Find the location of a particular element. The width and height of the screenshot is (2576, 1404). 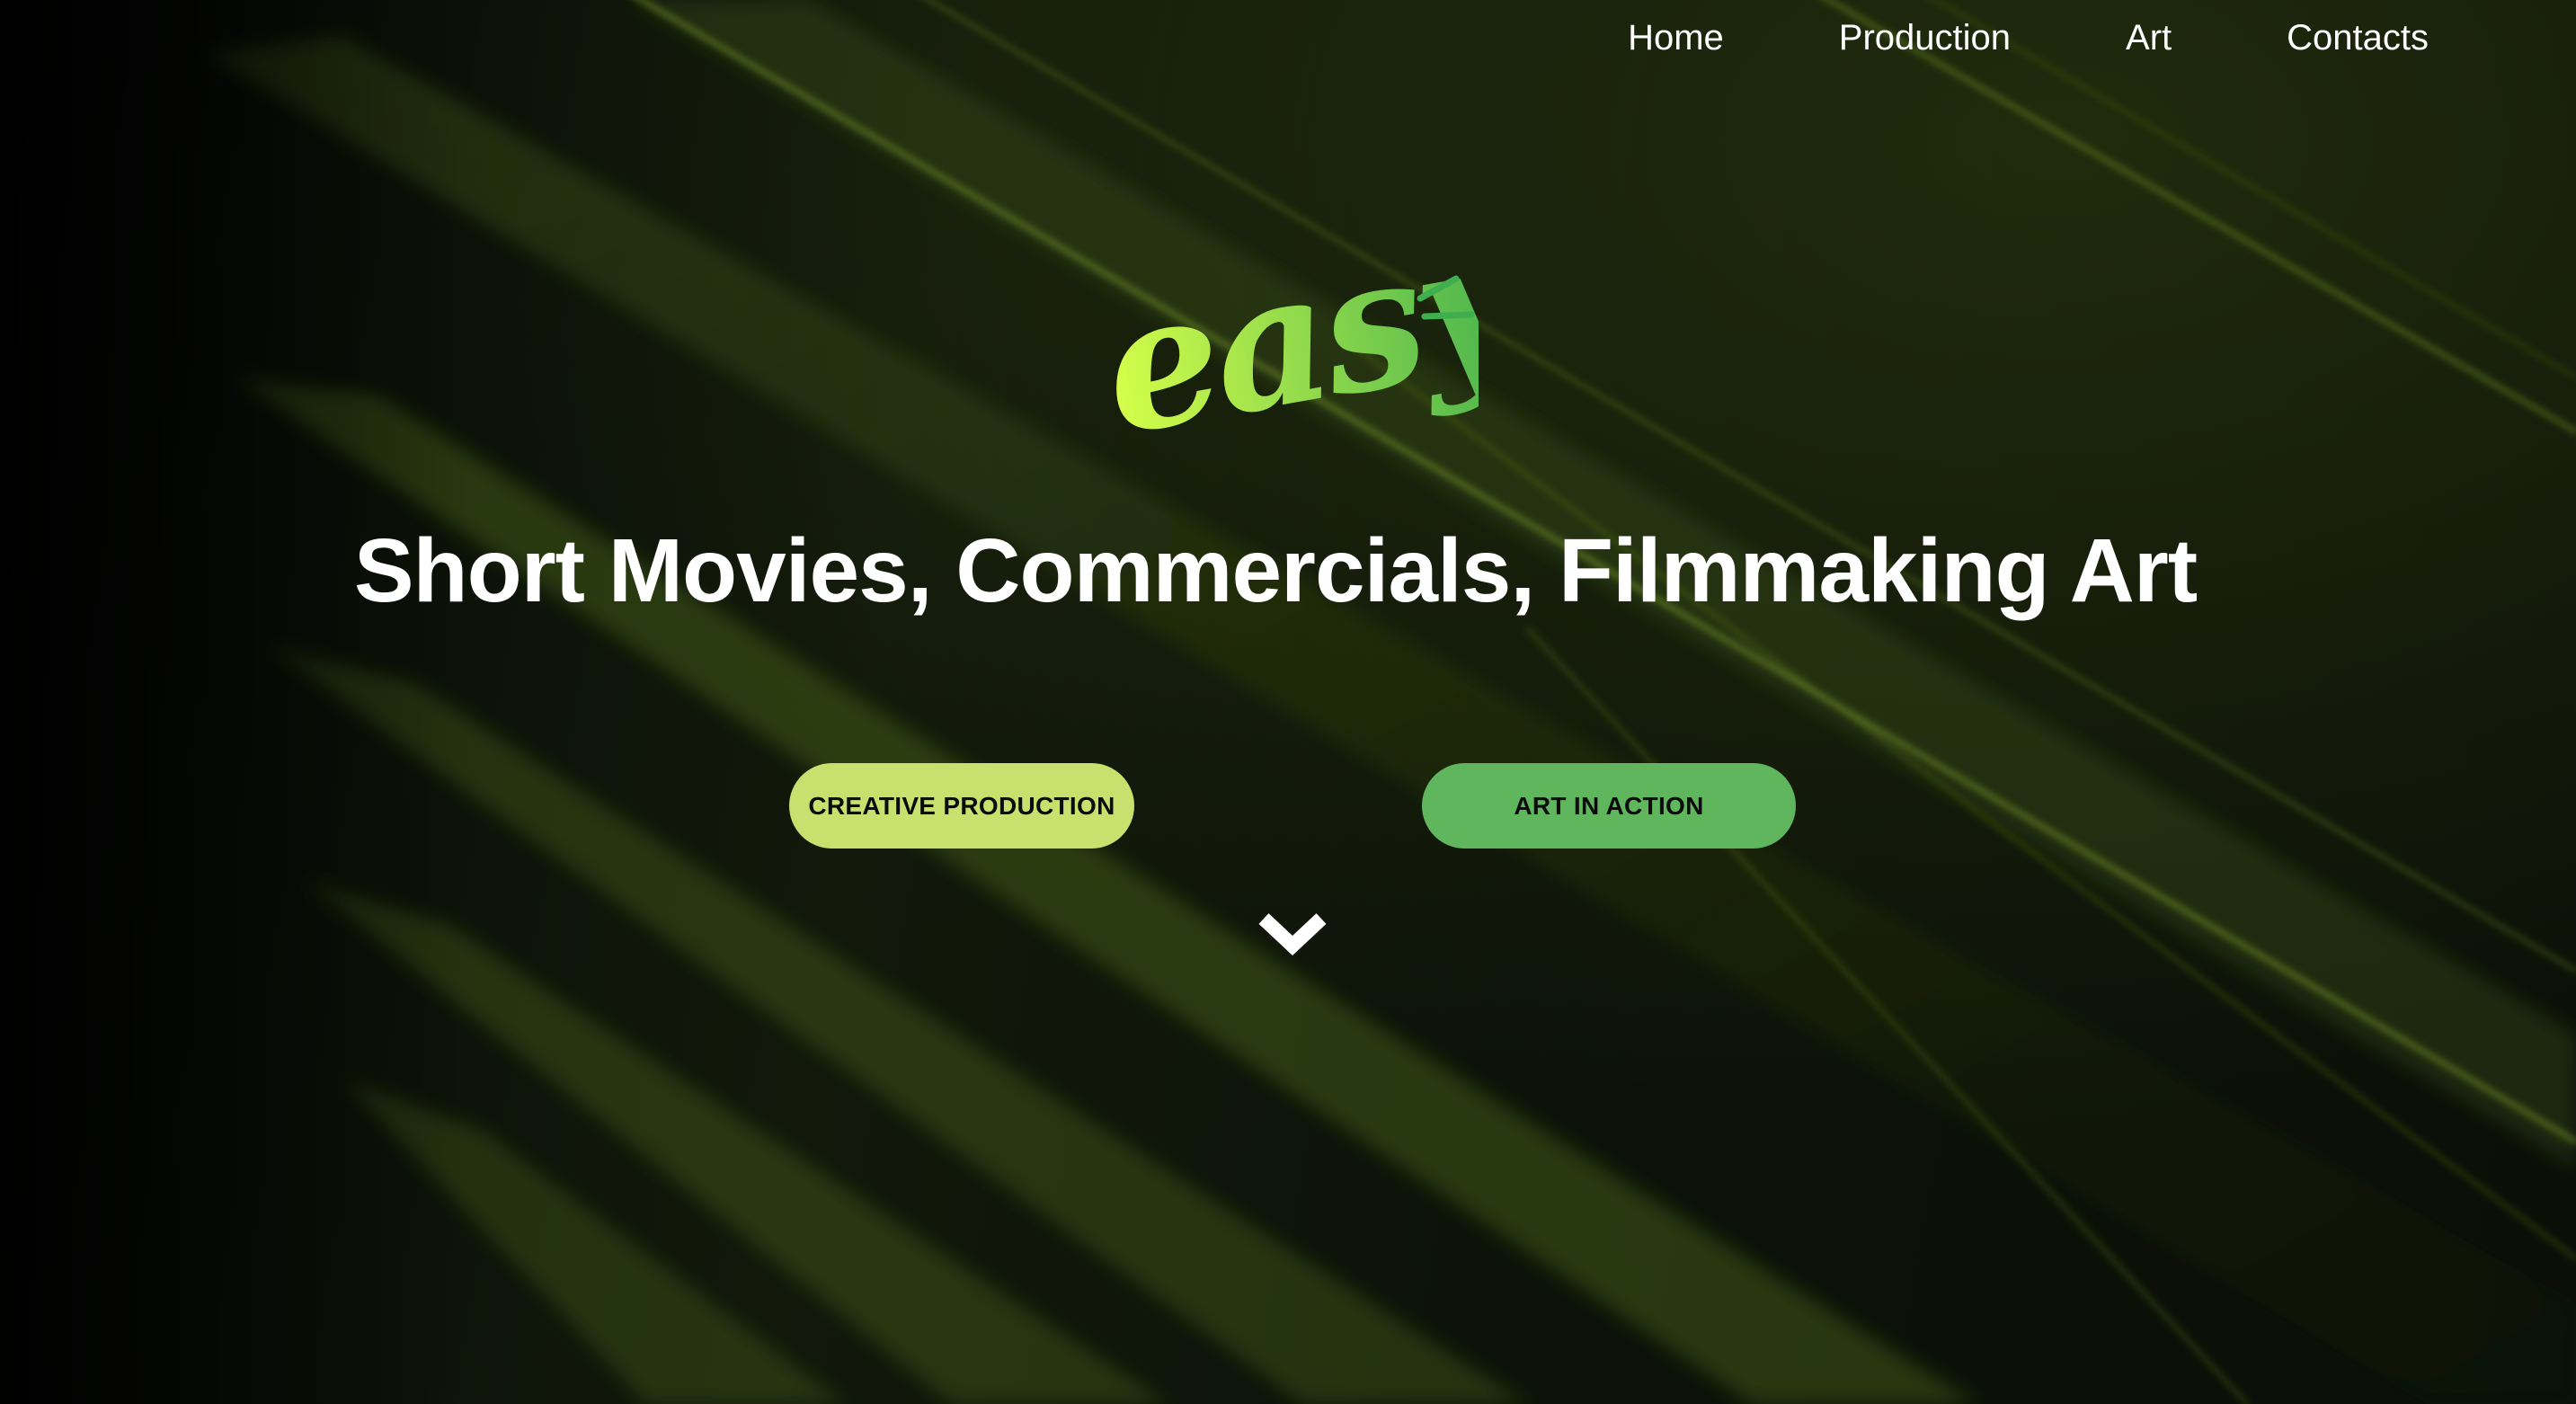

main-nav: Home Production Art Contacts is located at coordinates (2028, 38).